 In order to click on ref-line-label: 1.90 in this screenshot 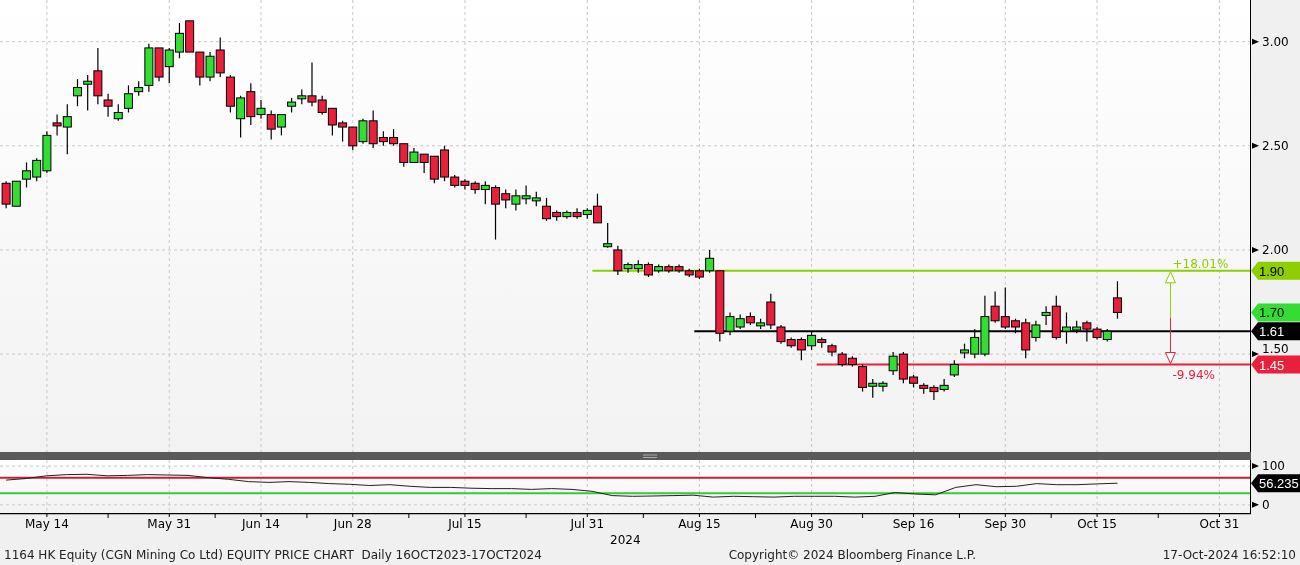, I will do `click(1272, 271)`.